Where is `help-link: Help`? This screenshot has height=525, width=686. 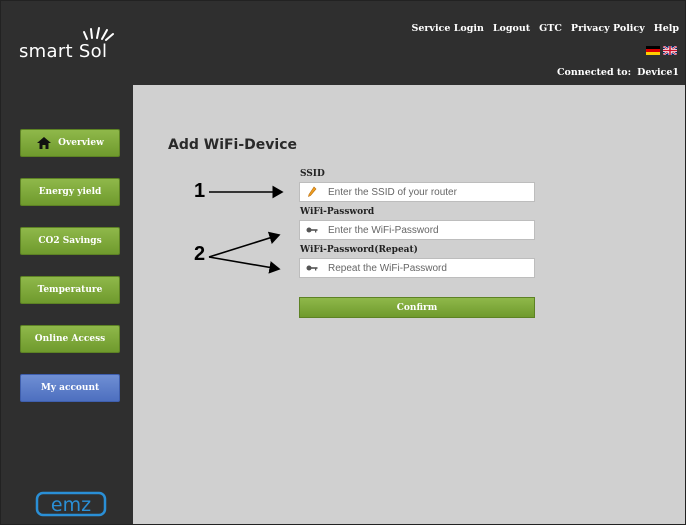 help-link: Help is located at coordinates (666, 28).